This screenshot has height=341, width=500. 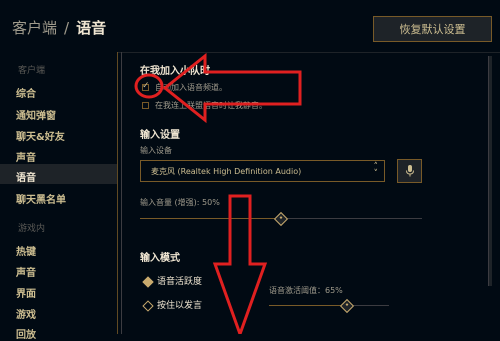 What do you see at coordinates (32, 71) in the screenshot?
I see `sidebar-category-client: 客户端` at bounding box center [32, 71].